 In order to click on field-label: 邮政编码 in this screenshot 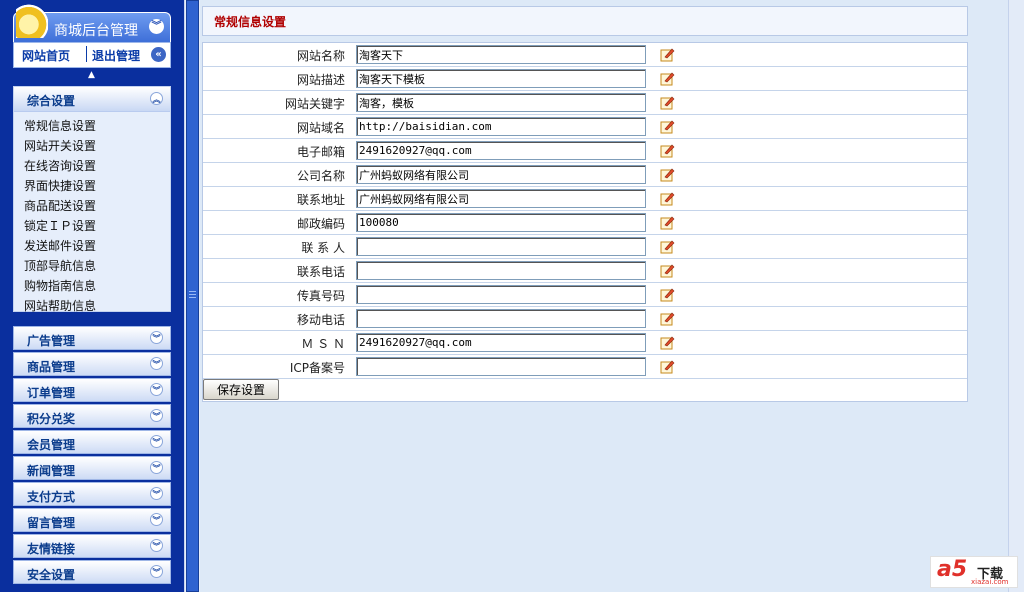, I will do `click(320, 224)`.